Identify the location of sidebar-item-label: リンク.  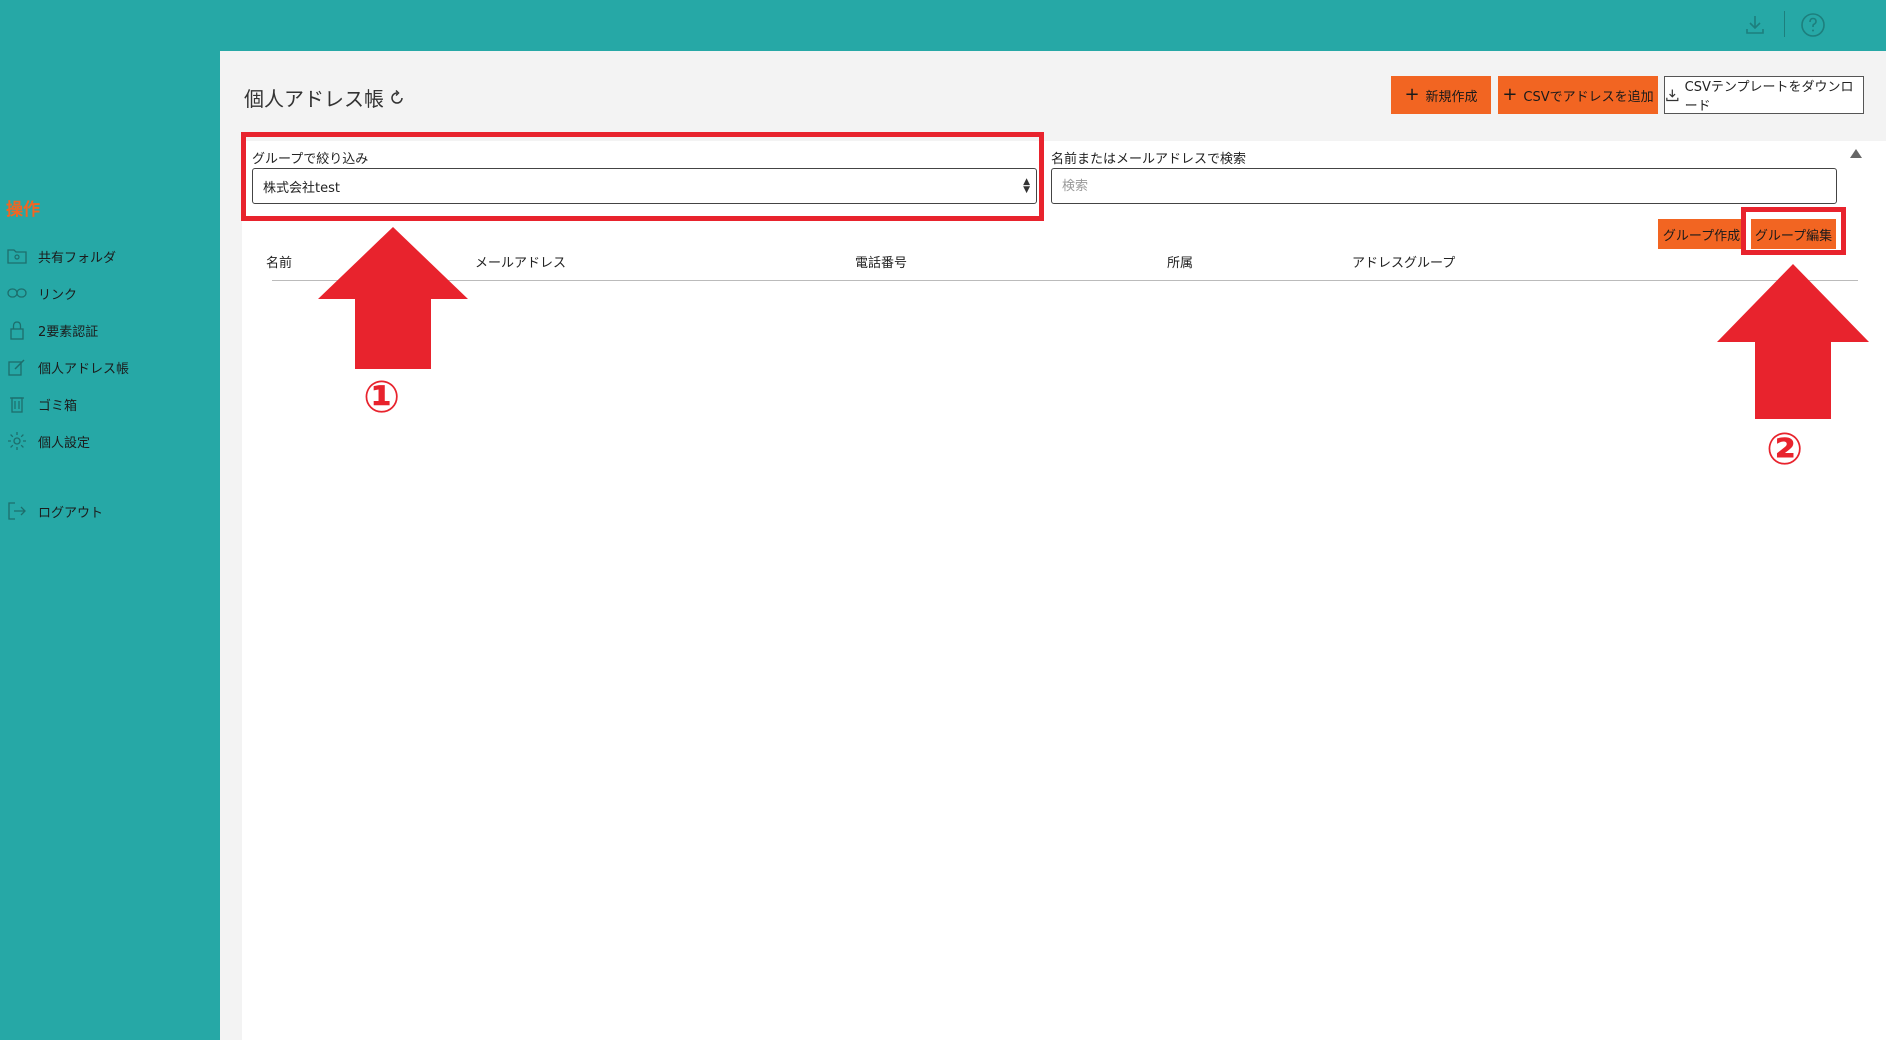
(58, 295).